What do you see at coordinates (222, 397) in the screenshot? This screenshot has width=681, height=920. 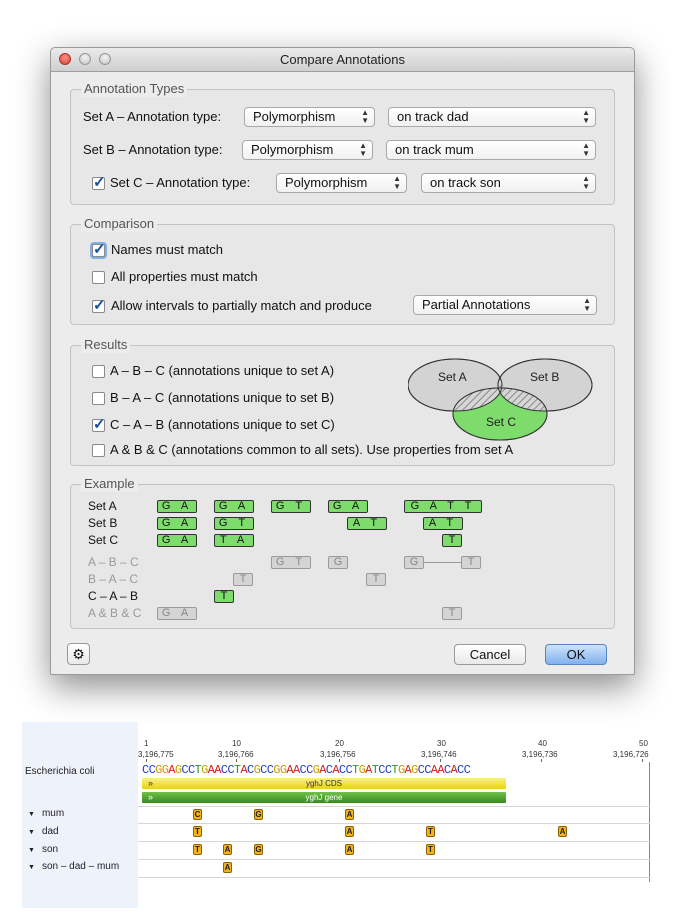 I see `result-b-only-label: B – A – C (annotations unique to set B)` at bounding box center [222, 397].